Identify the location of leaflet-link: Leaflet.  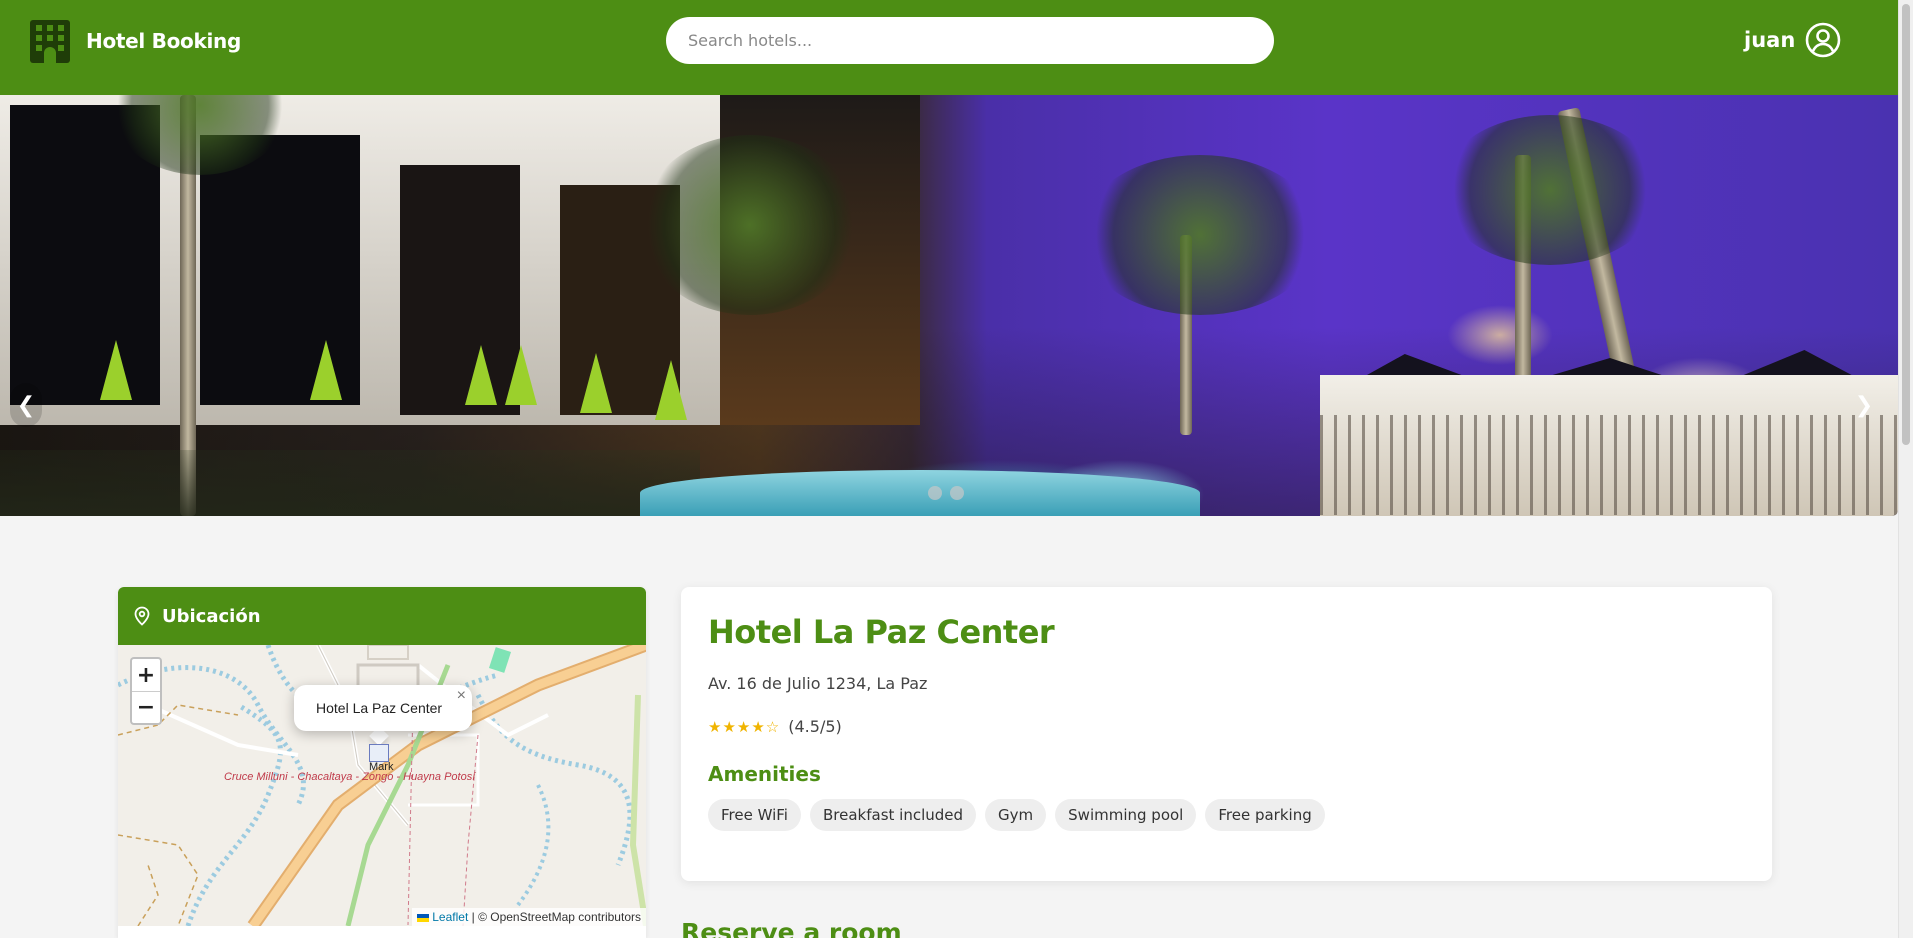
(450, 917).